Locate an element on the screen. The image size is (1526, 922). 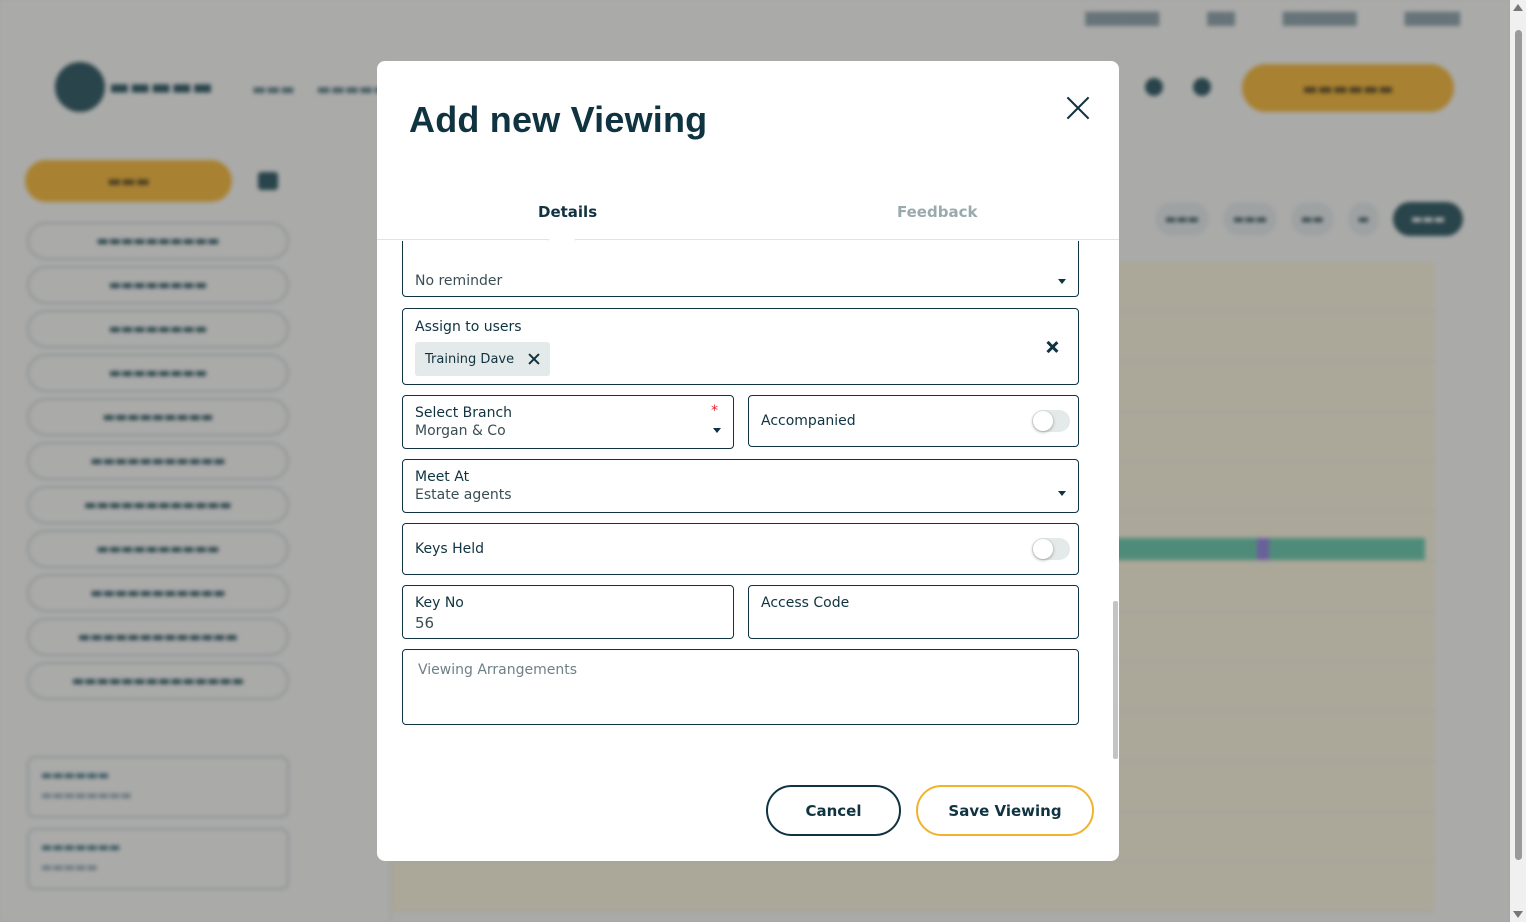
modal-title: Add new Viewing is located at coordinates (558, 119).